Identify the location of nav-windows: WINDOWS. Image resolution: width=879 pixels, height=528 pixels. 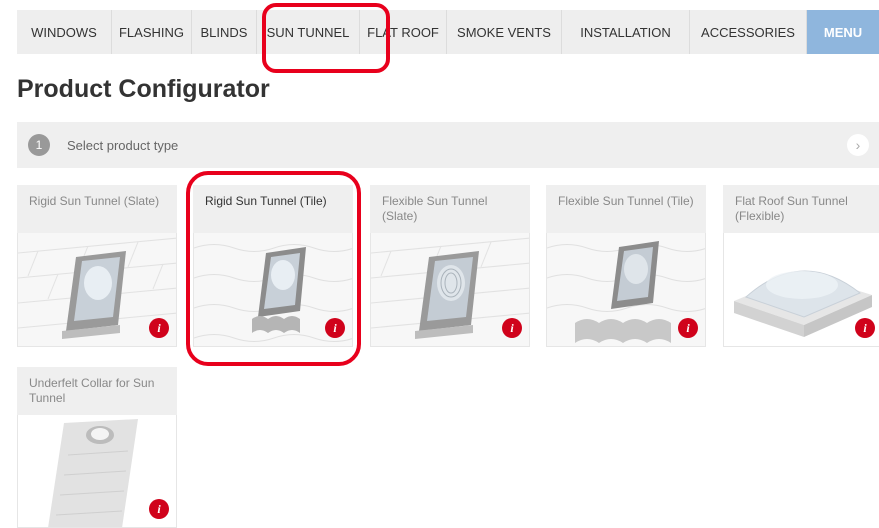
(64, 32).